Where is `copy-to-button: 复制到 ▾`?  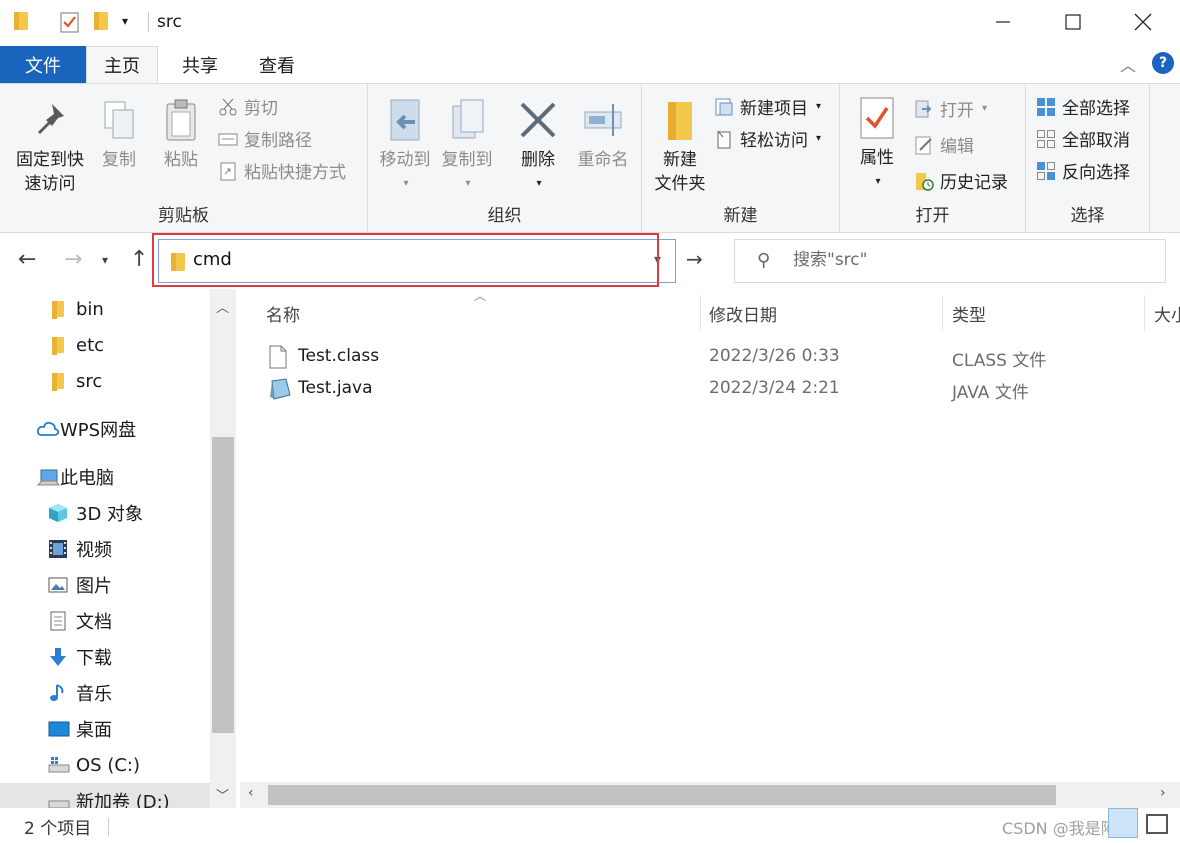 copy-to-button: 复制到 ▾ is located at coordinates (467, 147).